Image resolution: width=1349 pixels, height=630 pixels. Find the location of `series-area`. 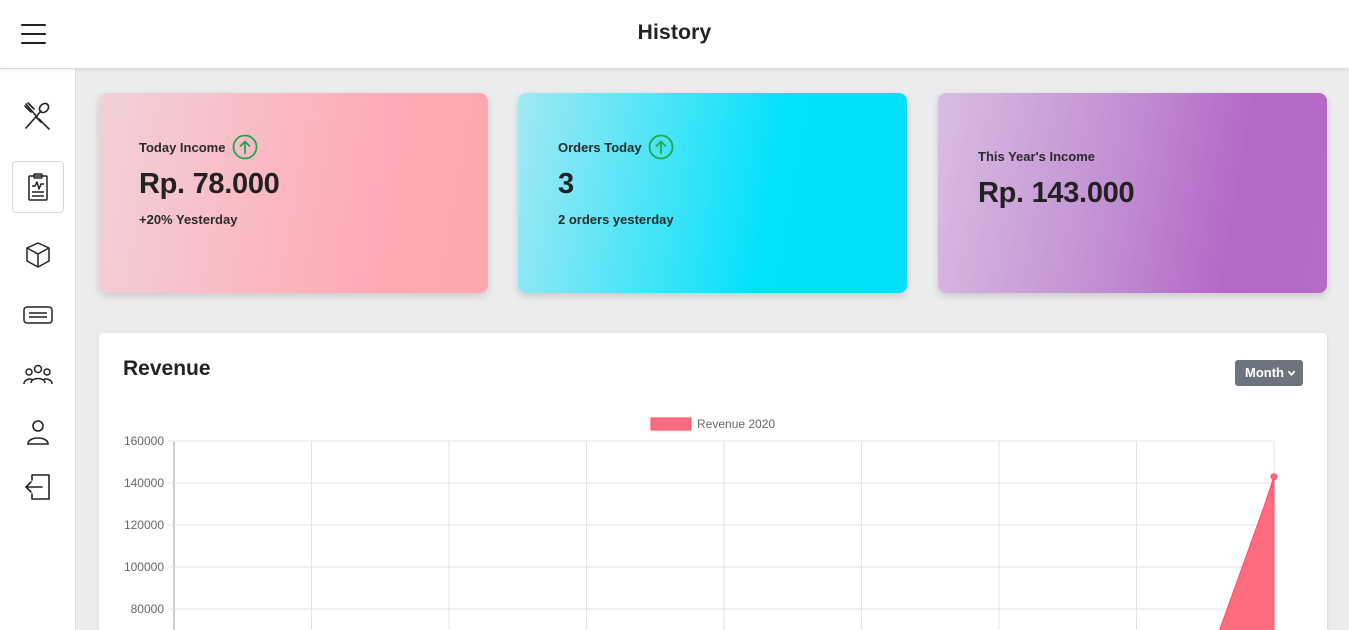

series-area is located at coordinates (1247, 553).